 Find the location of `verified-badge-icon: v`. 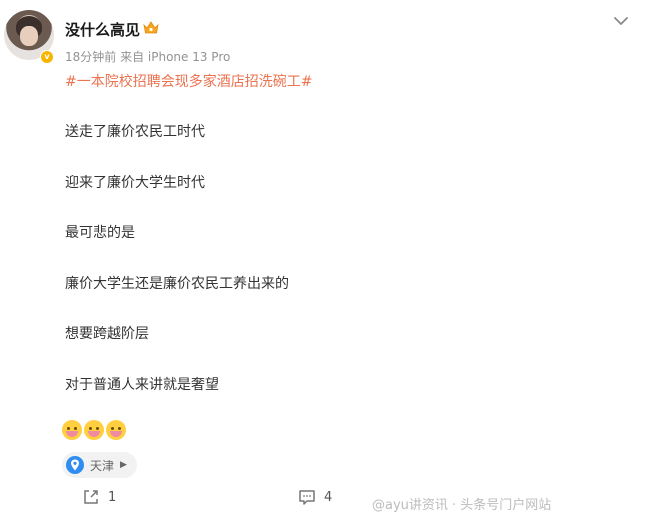

verified-badge-icon: v is located at coordinates (47, 57).